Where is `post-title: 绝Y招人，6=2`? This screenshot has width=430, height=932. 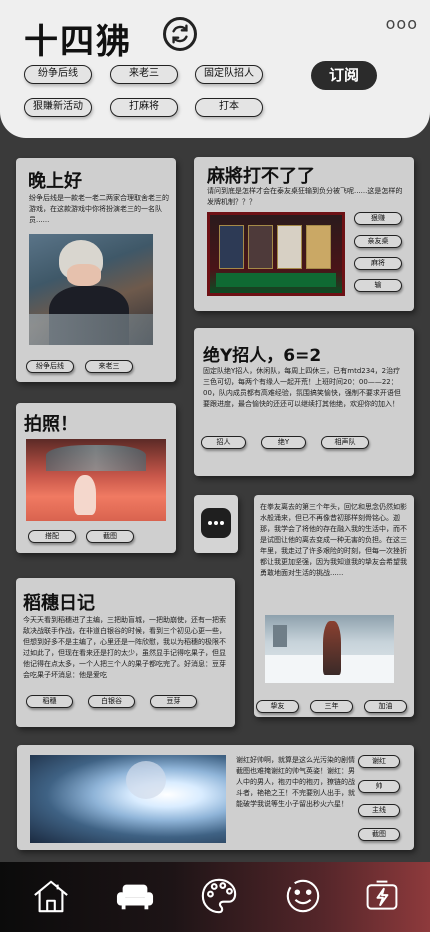
post-title: 绝Y招人，6=2 is located at coordinates (262, 356).